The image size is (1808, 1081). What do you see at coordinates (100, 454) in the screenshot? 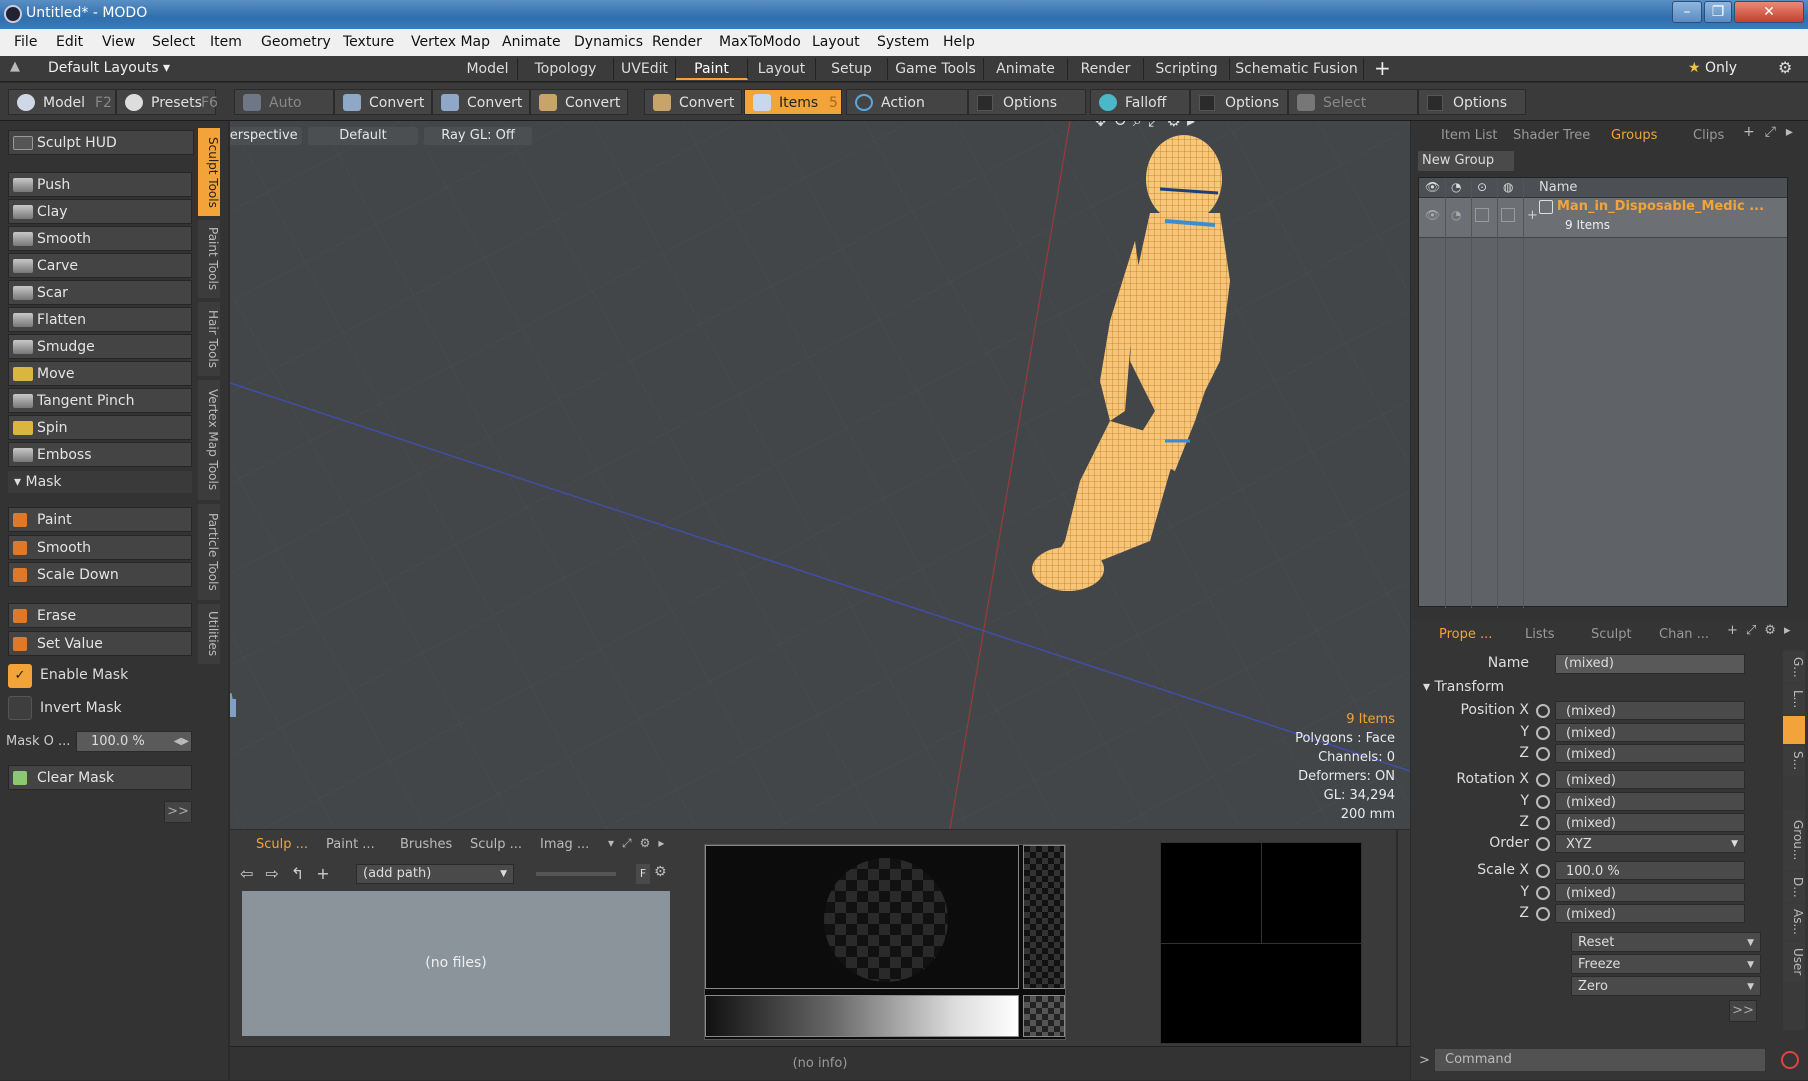
I see `emboss-tool: Emboss` at bounding box center [100, 454].